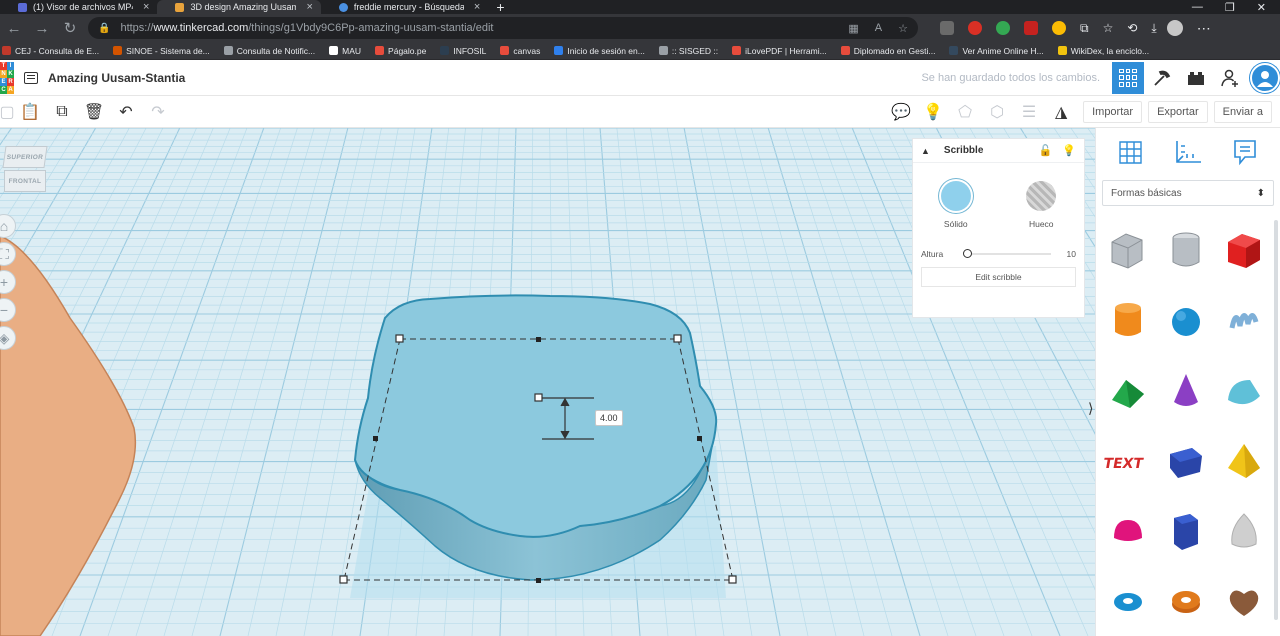 This screenshot has width=1280, height=636. What do you see at coordinates (853, 28) in the screenshot?
I see `app-available-icon: ▦` at bounding box center [853, 28].